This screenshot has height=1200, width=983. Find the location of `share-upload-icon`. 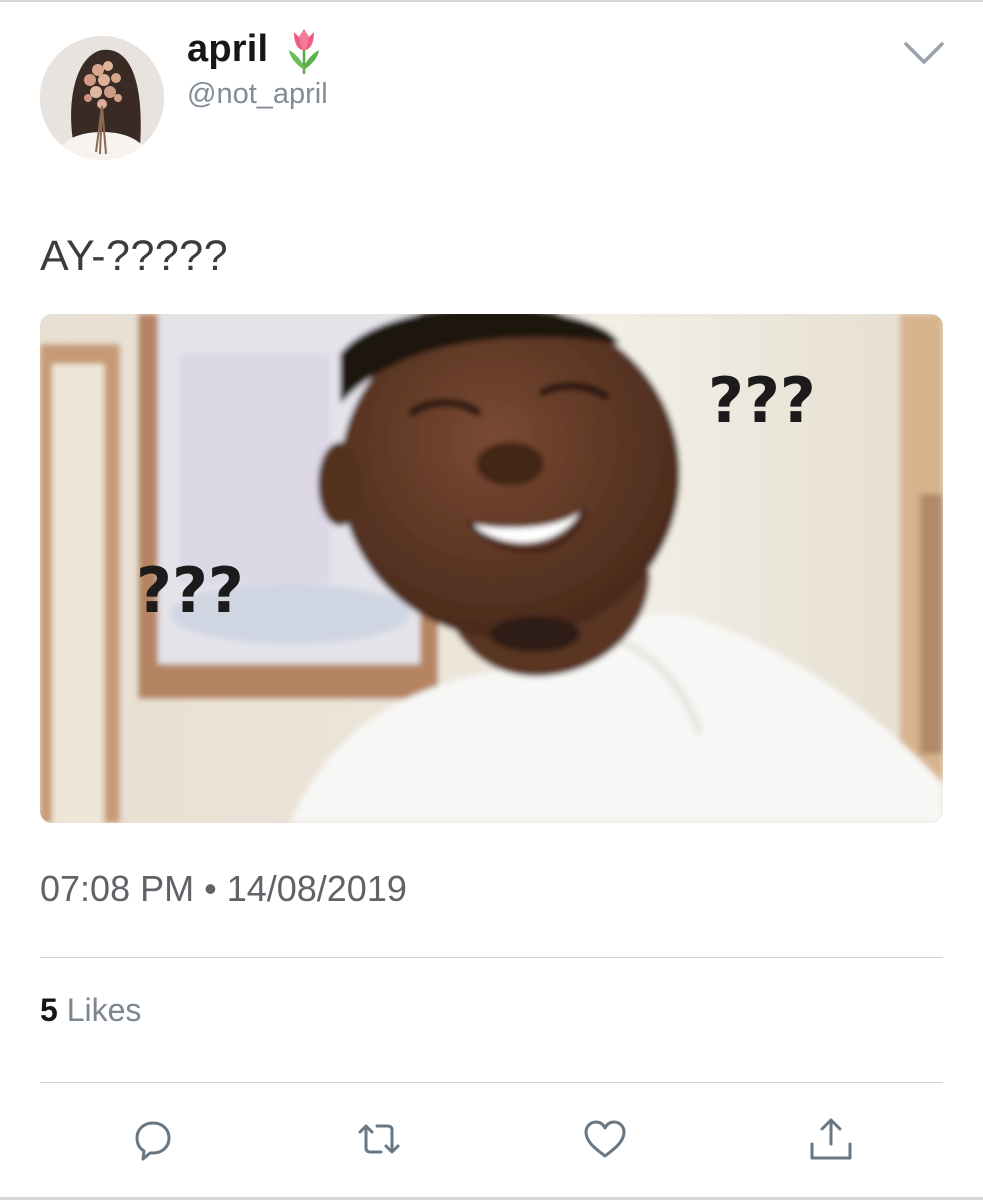

share-upload-icon is located at coordinates (831, 1139).